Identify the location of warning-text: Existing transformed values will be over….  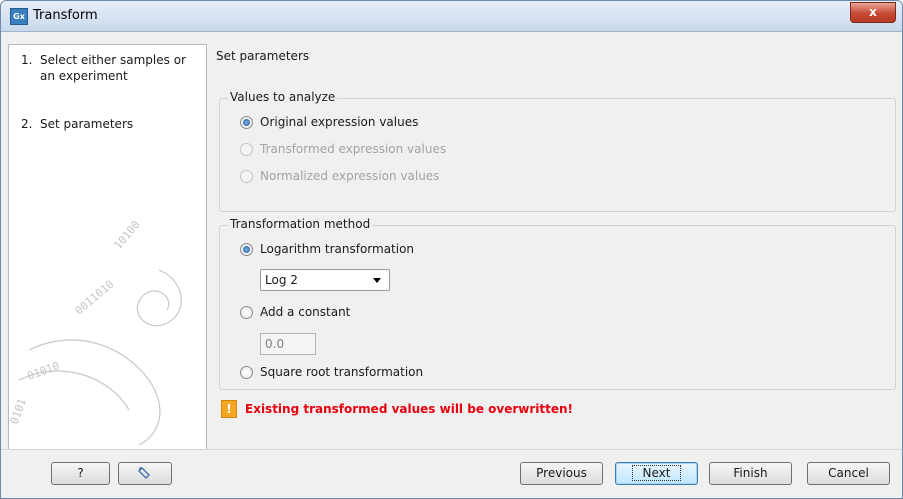
(409, 409).